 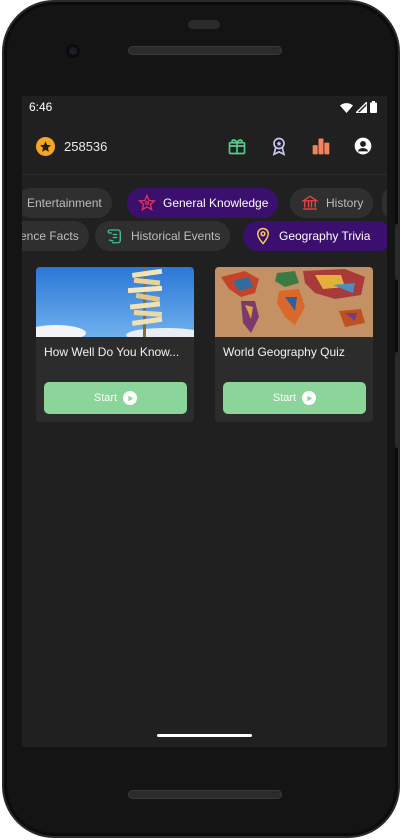 I want to click on coin-balance: 258536, so click(x=72, y=146).